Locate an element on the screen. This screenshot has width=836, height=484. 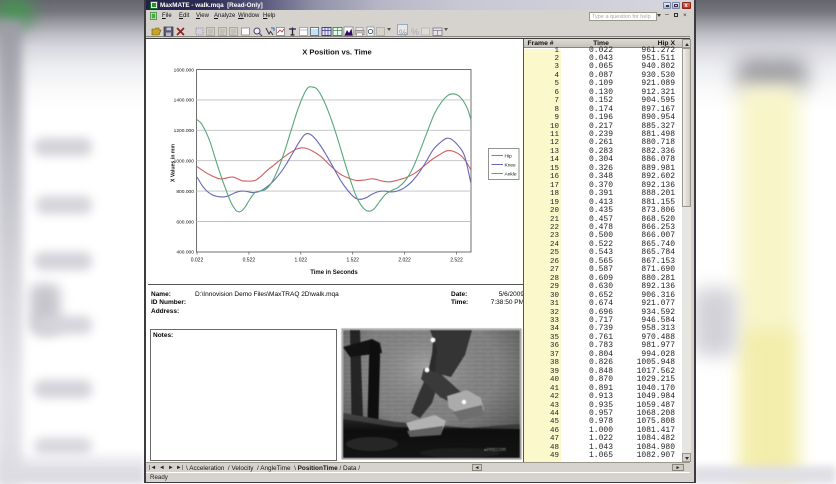
svg-text: 0.022 is located at coordinates (197, 261).